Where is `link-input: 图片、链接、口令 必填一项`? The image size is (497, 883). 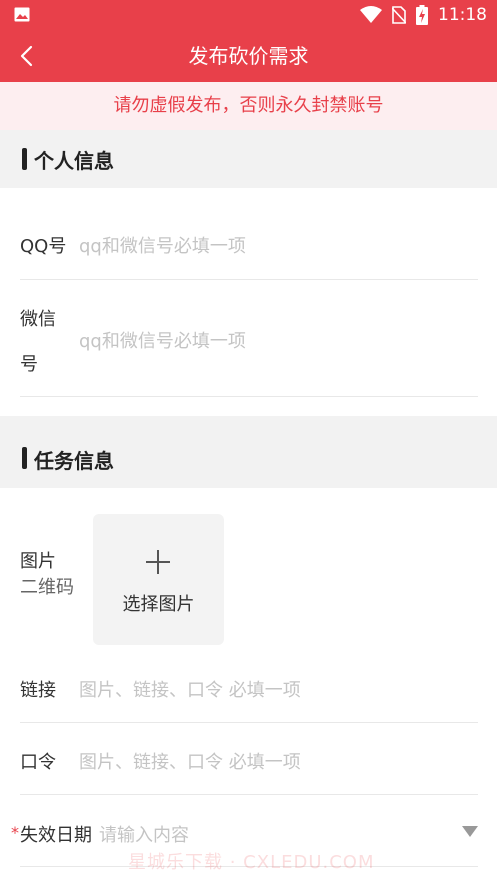
link-input: 图片、链接、口令 必填一项 is located at coordinates (190, 689).